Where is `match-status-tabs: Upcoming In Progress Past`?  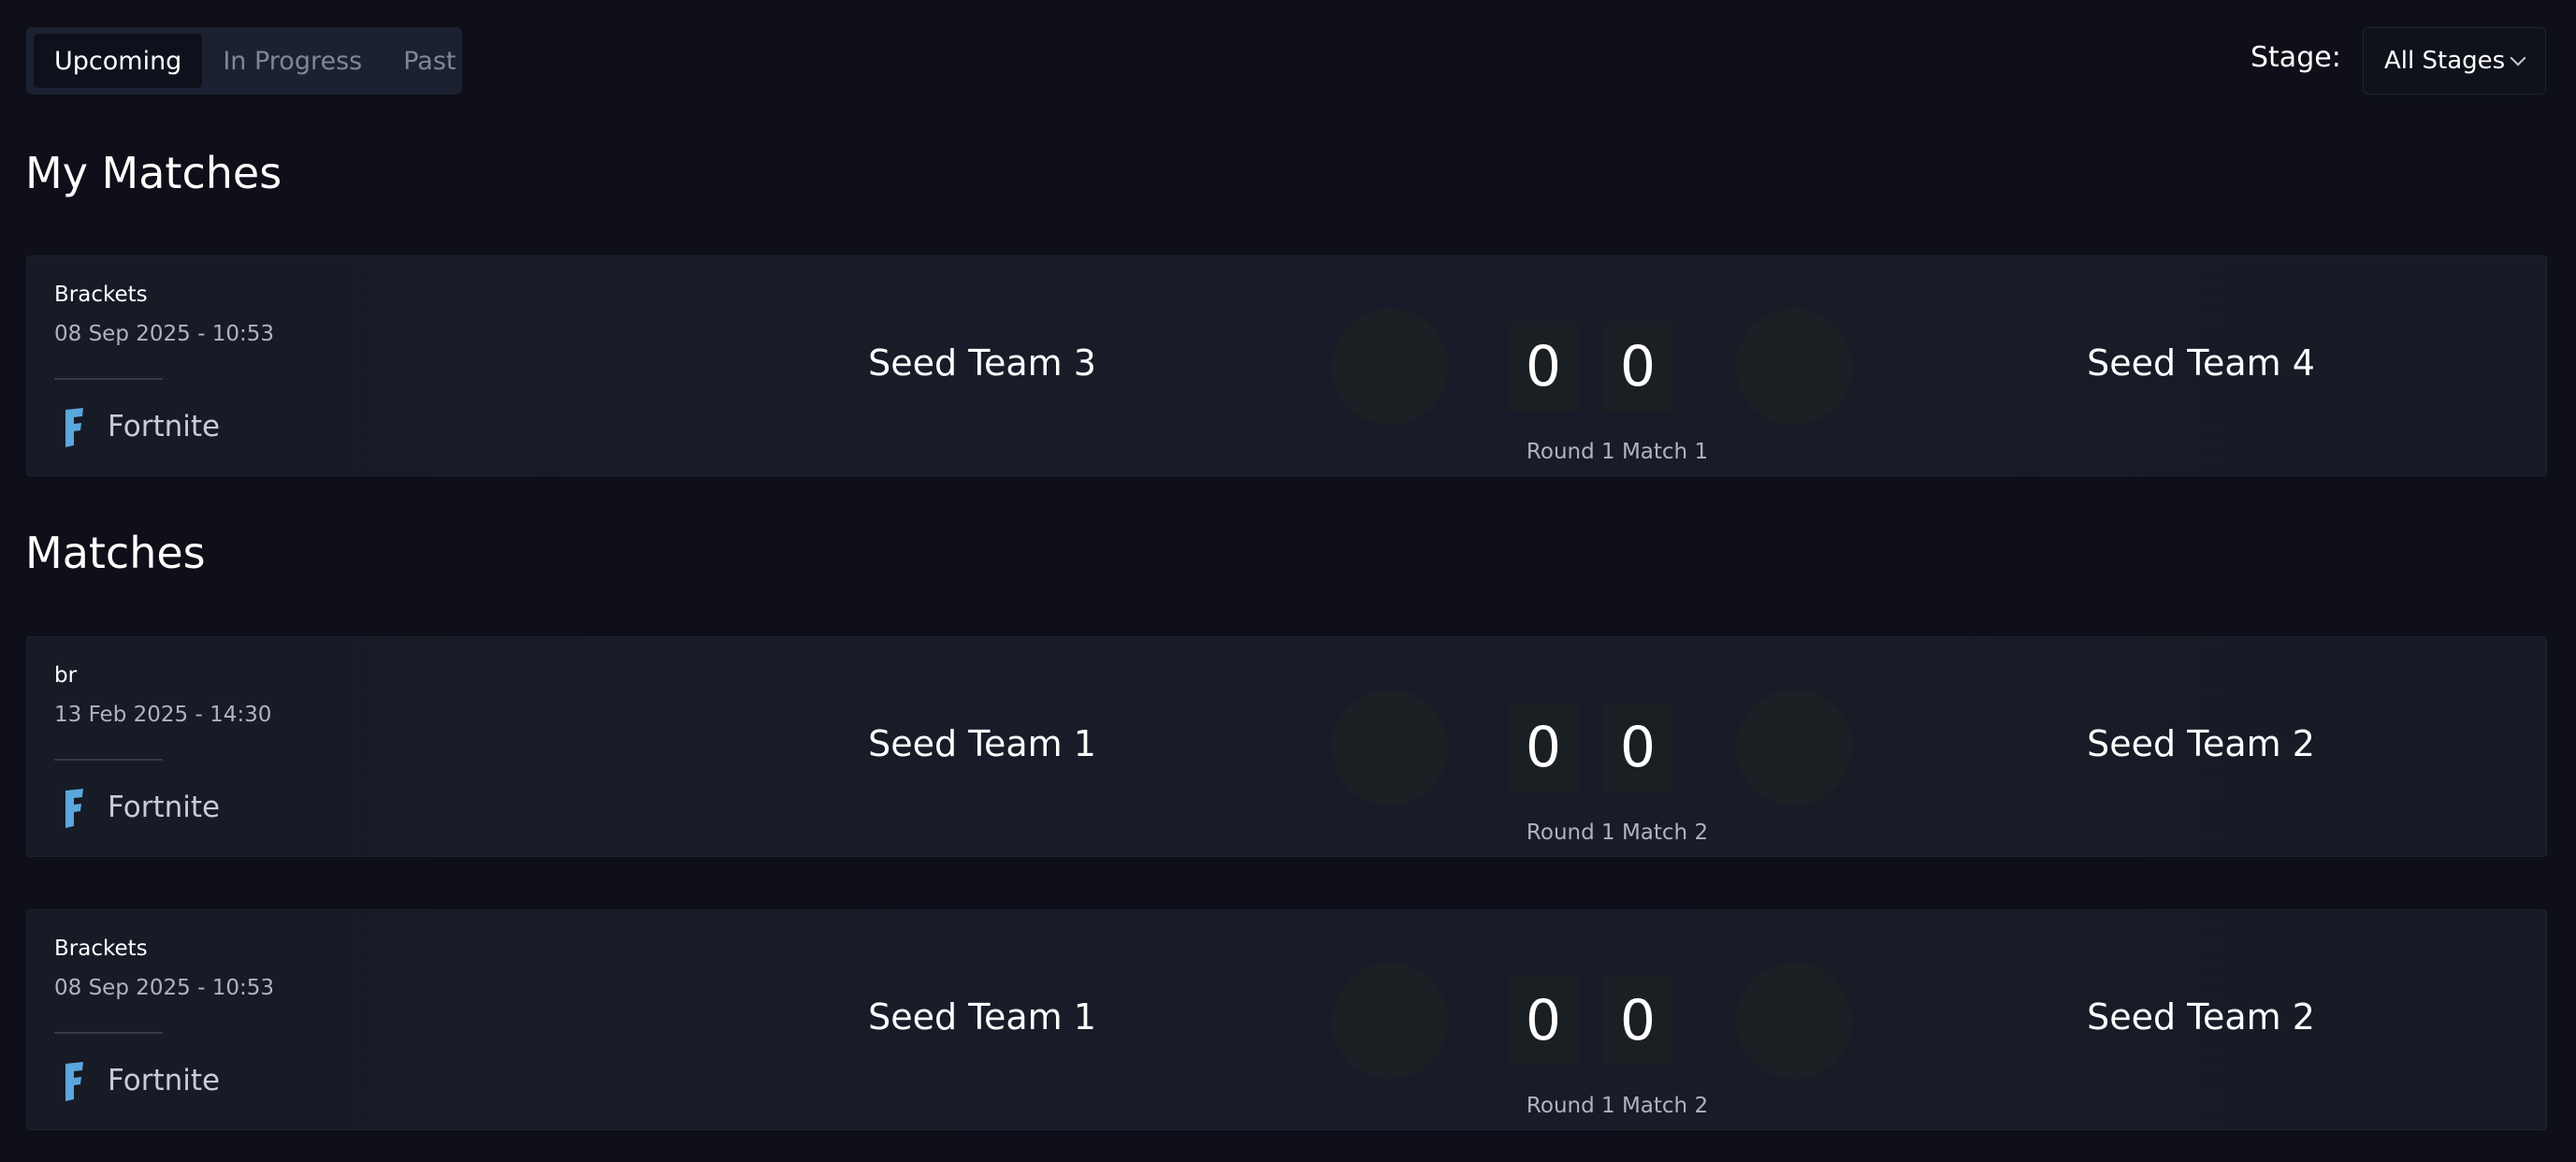 match-status-tabs: Upcoming In Progress Past is located at coordinates (244, 61).